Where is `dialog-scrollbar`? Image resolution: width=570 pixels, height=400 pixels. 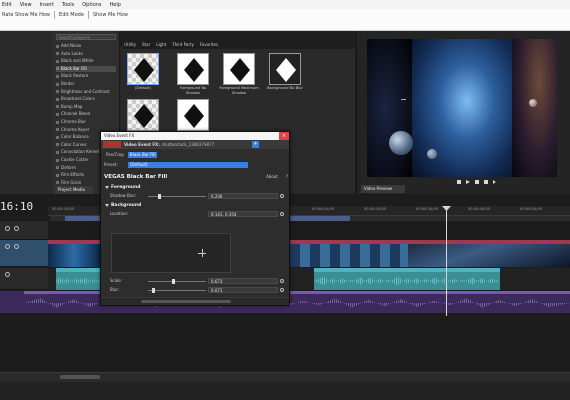 dialog-scrollbar is located at coordinates (186, 301).